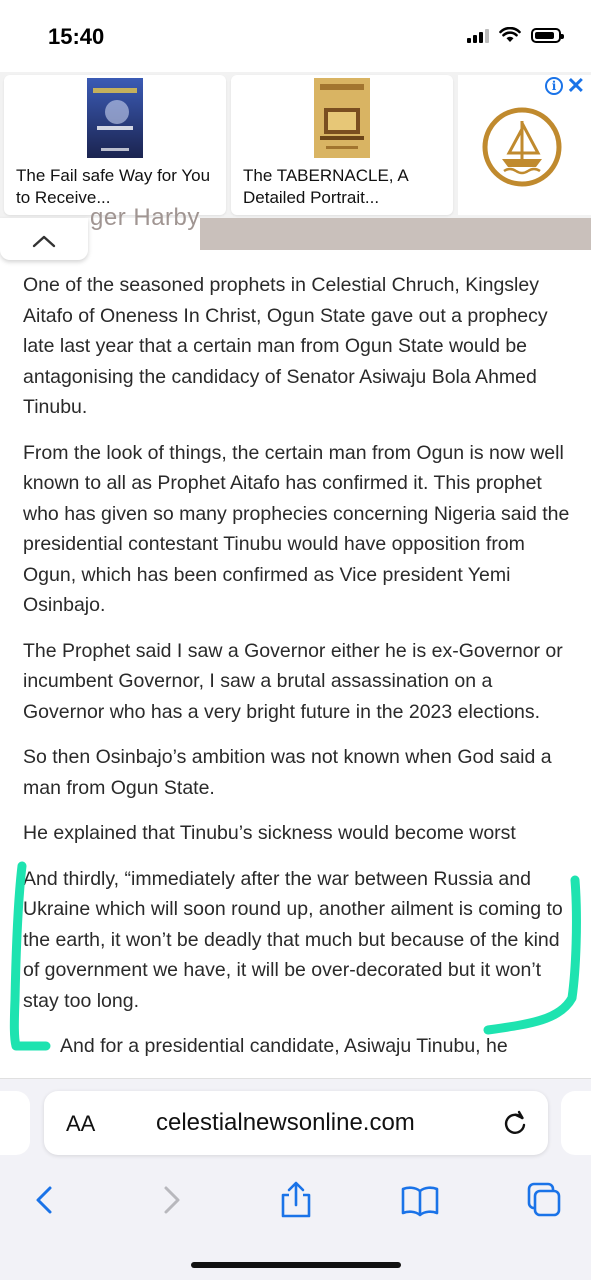 Image resolution: width=591 pixels, height=1280 pixels. I want to click on previous-tab-peek, so click(15, 1123).